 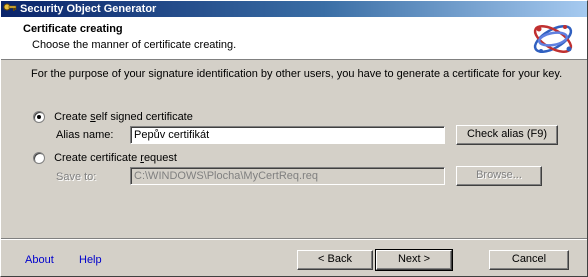 What do you see at coordinates (39, 158) in the screenshot?
I see `radio-unselected-icon` at bounding box center [39, 158].